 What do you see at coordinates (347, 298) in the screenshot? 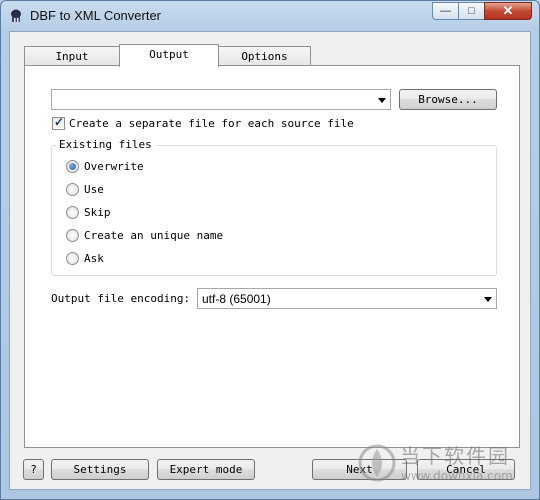
I see `encoding-select: utf-8 (65001)` at bounding box center [347, 298].